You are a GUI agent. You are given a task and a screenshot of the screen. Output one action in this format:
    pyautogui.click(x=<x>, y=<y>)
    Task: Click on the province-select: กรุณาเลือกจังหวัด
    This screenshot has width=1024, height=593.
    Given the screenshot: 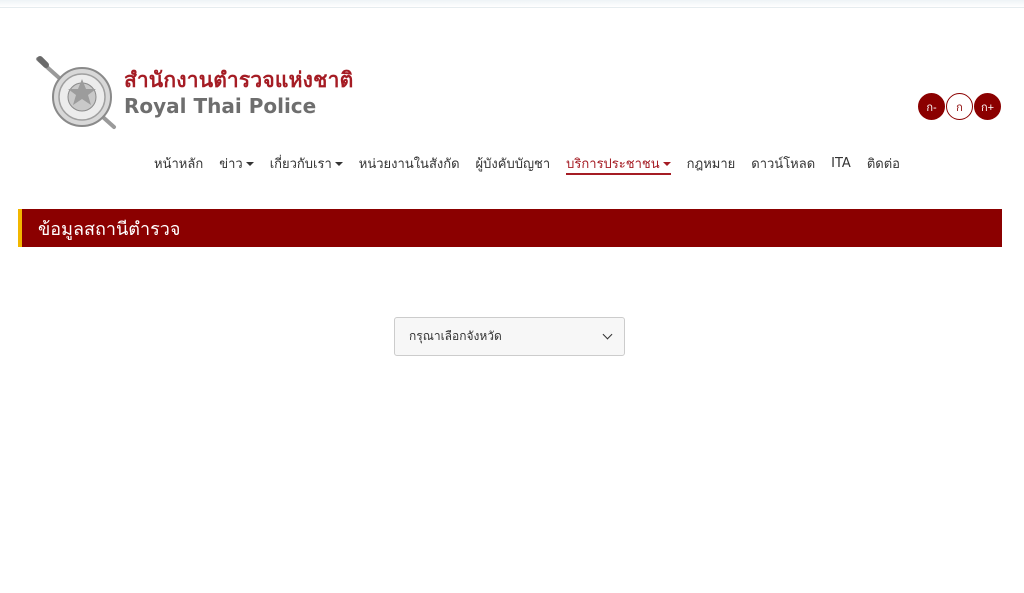 What is the action you would take?
    pyautogui.click(x=509, y=336)
    